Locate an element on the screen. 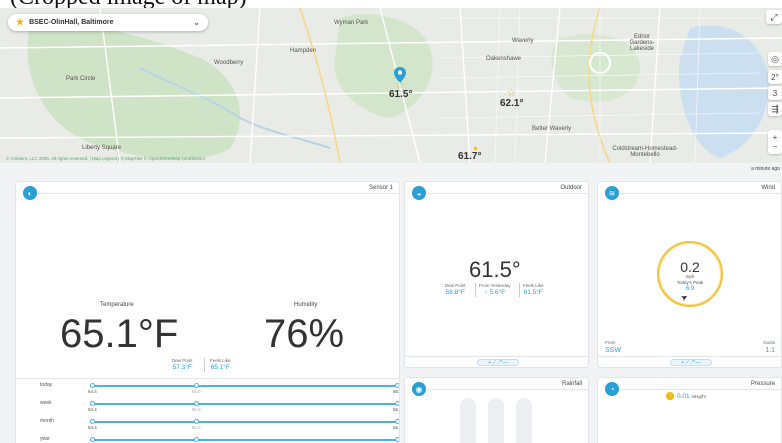 This screenshot has height=443, width=782. card-title: Pressure is located at coordinates (762, 384).